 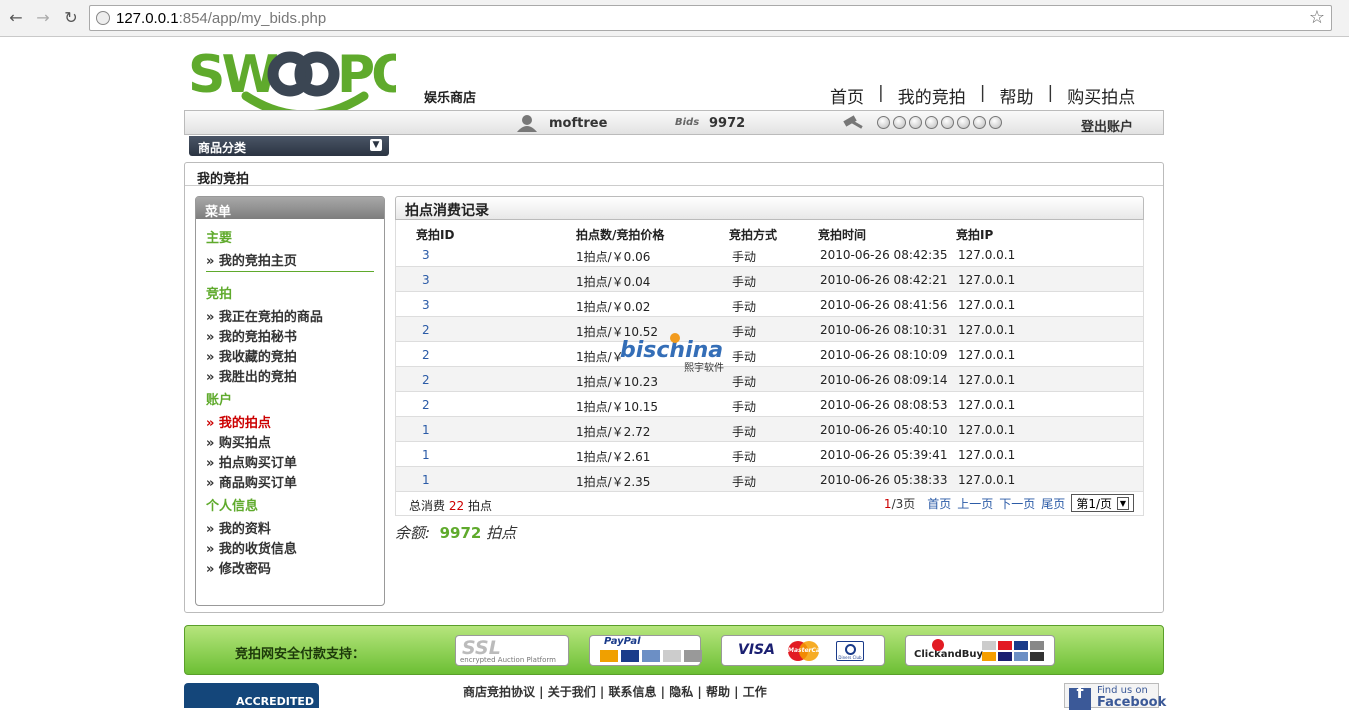 I want to click on bookmark-star-icon: ☆, so click(x=1317, y=17).